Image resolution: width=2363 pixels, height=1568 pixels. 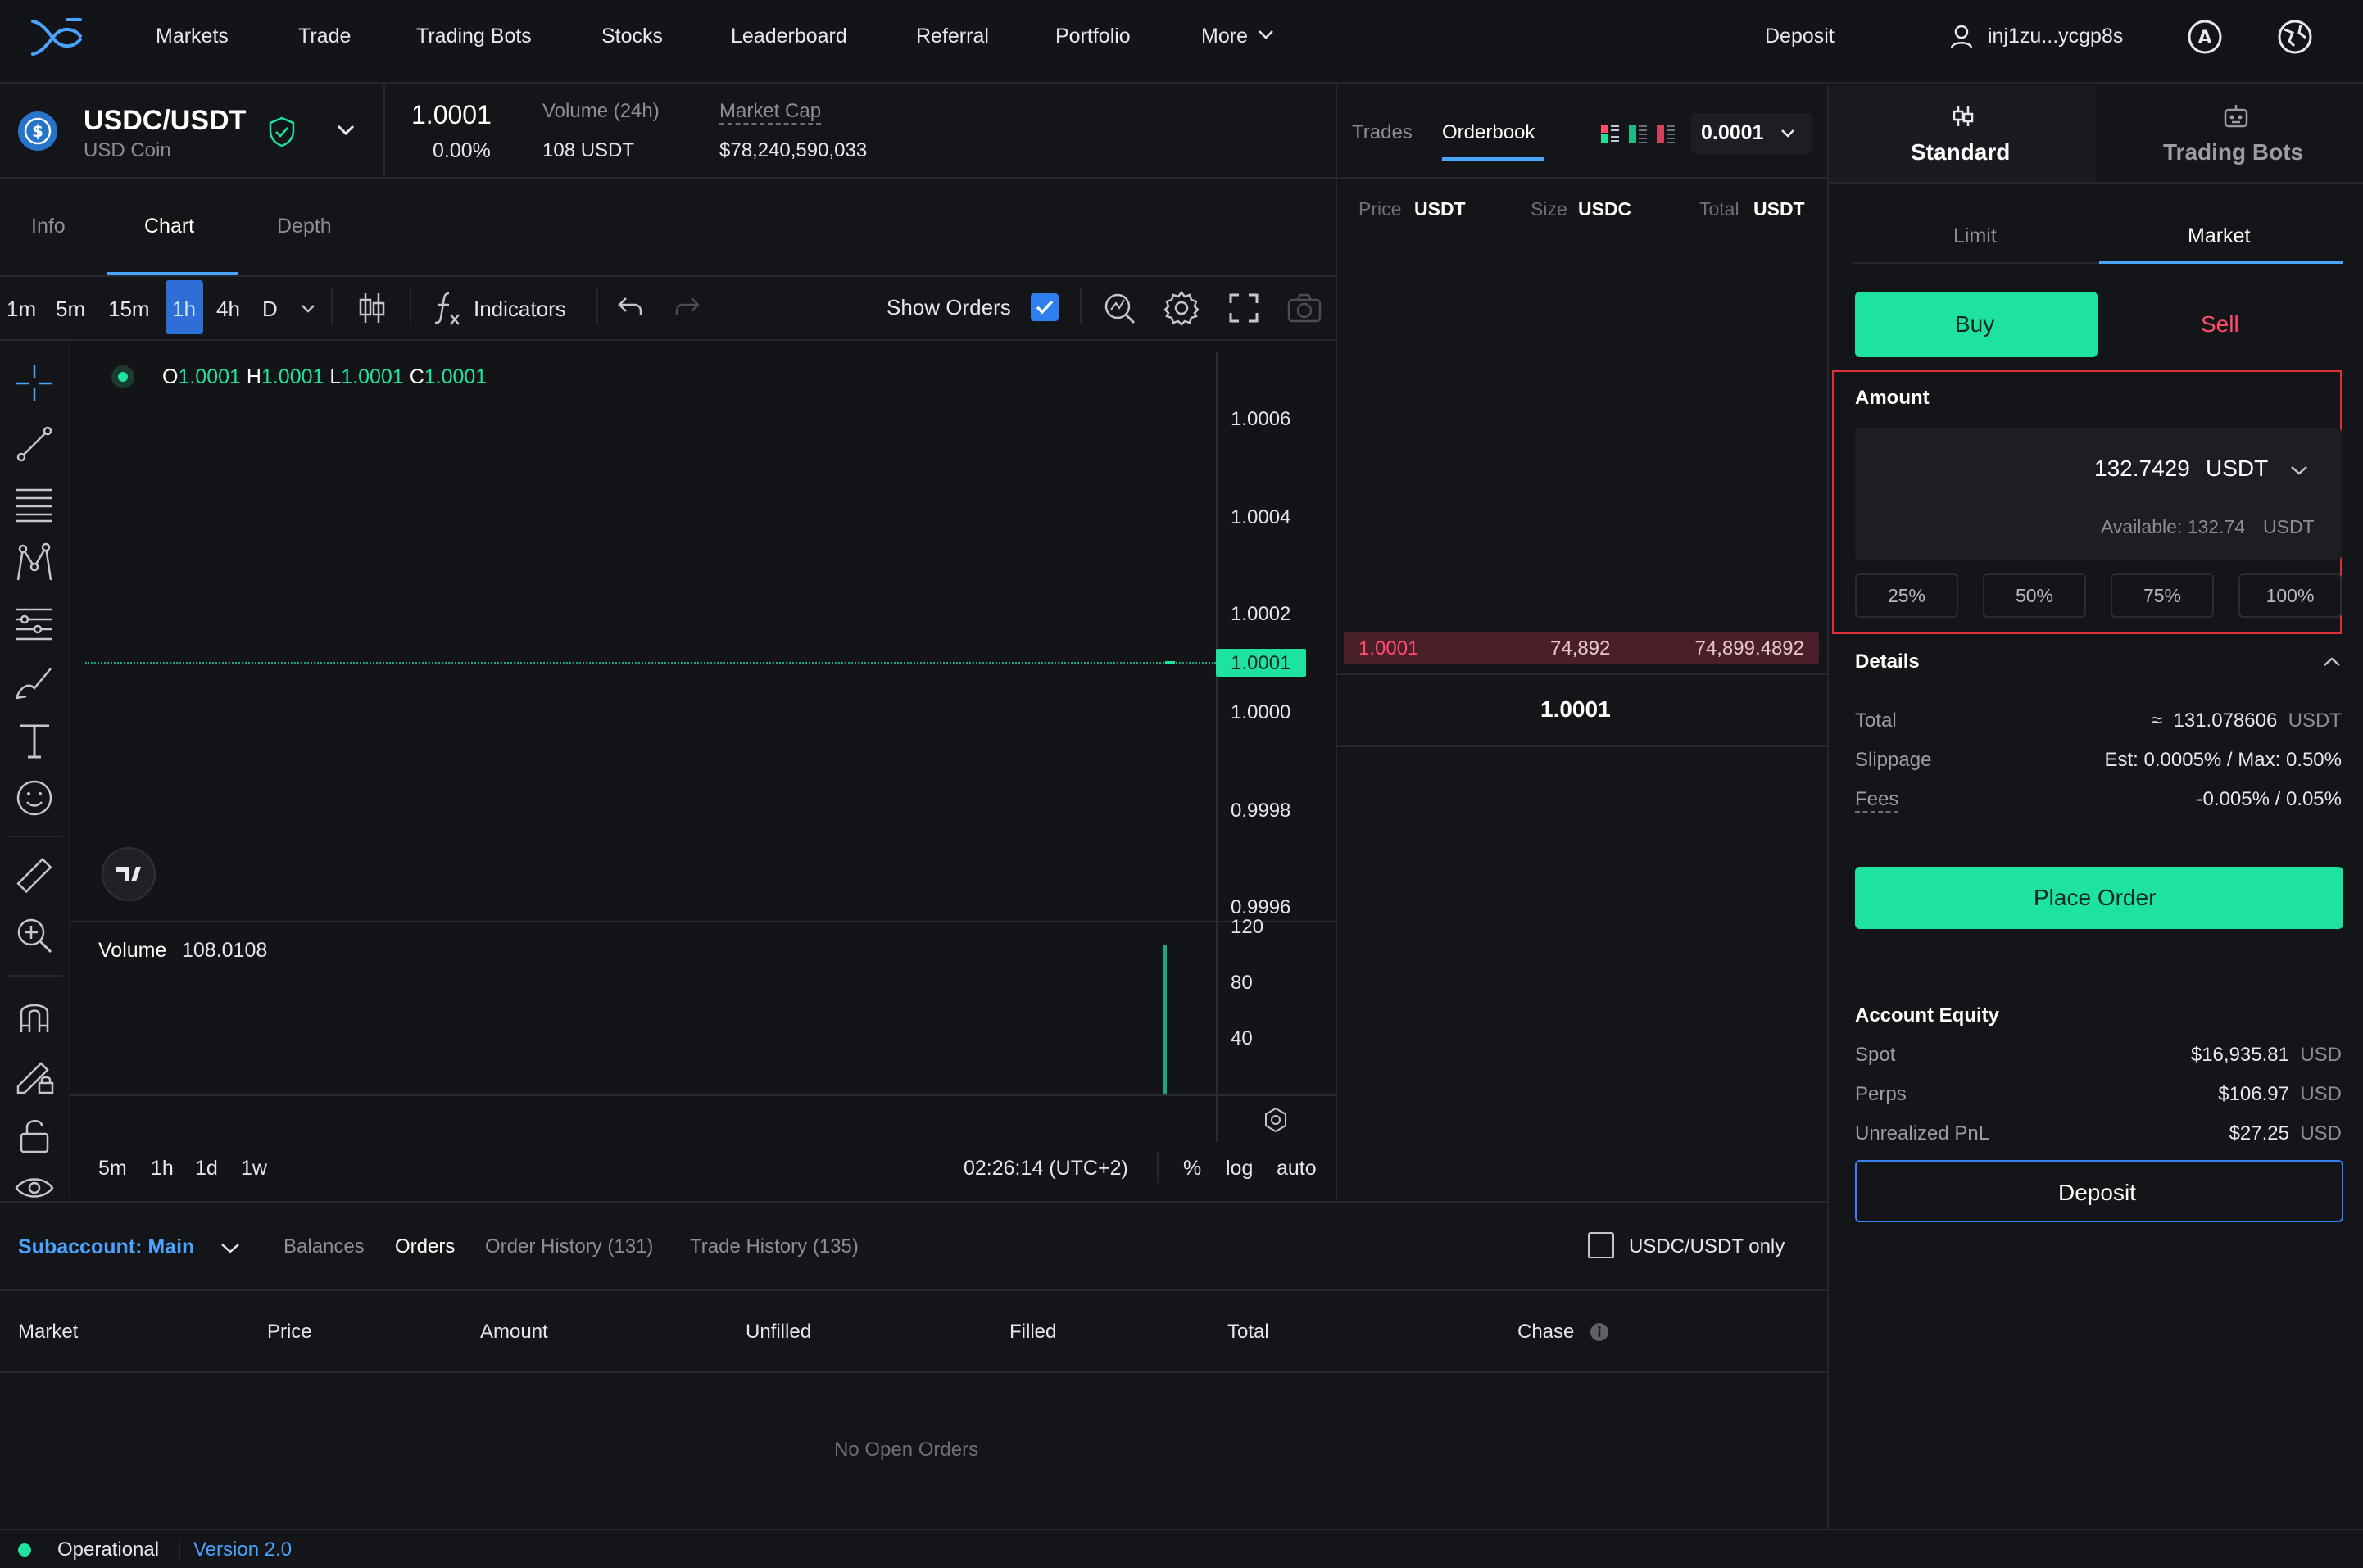 What do you see at coordinates (34, 741) in the screenshot?
I see `text-tool-icon` at bounding box center [34, 741].